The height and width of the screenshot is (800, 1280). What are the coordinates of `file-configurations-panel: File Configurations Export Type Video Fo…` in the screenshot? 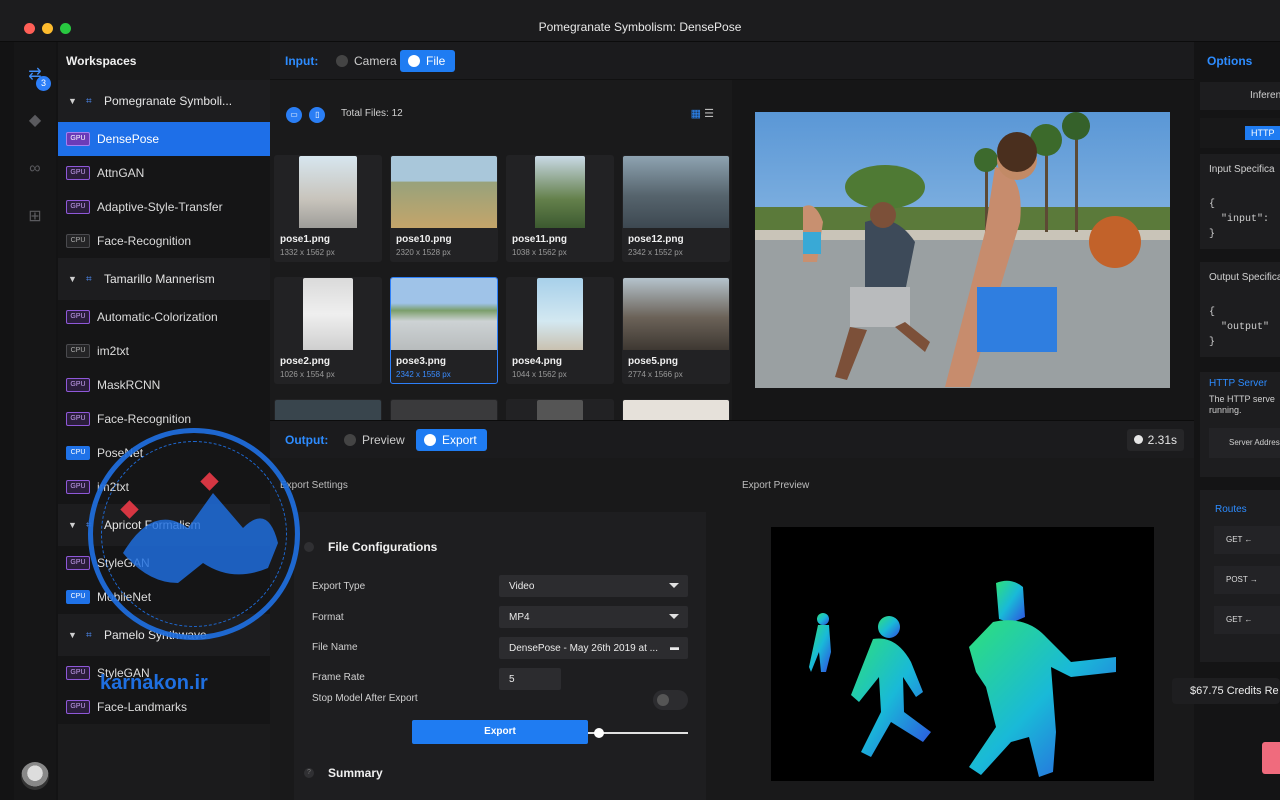 It's located at (500, 656).